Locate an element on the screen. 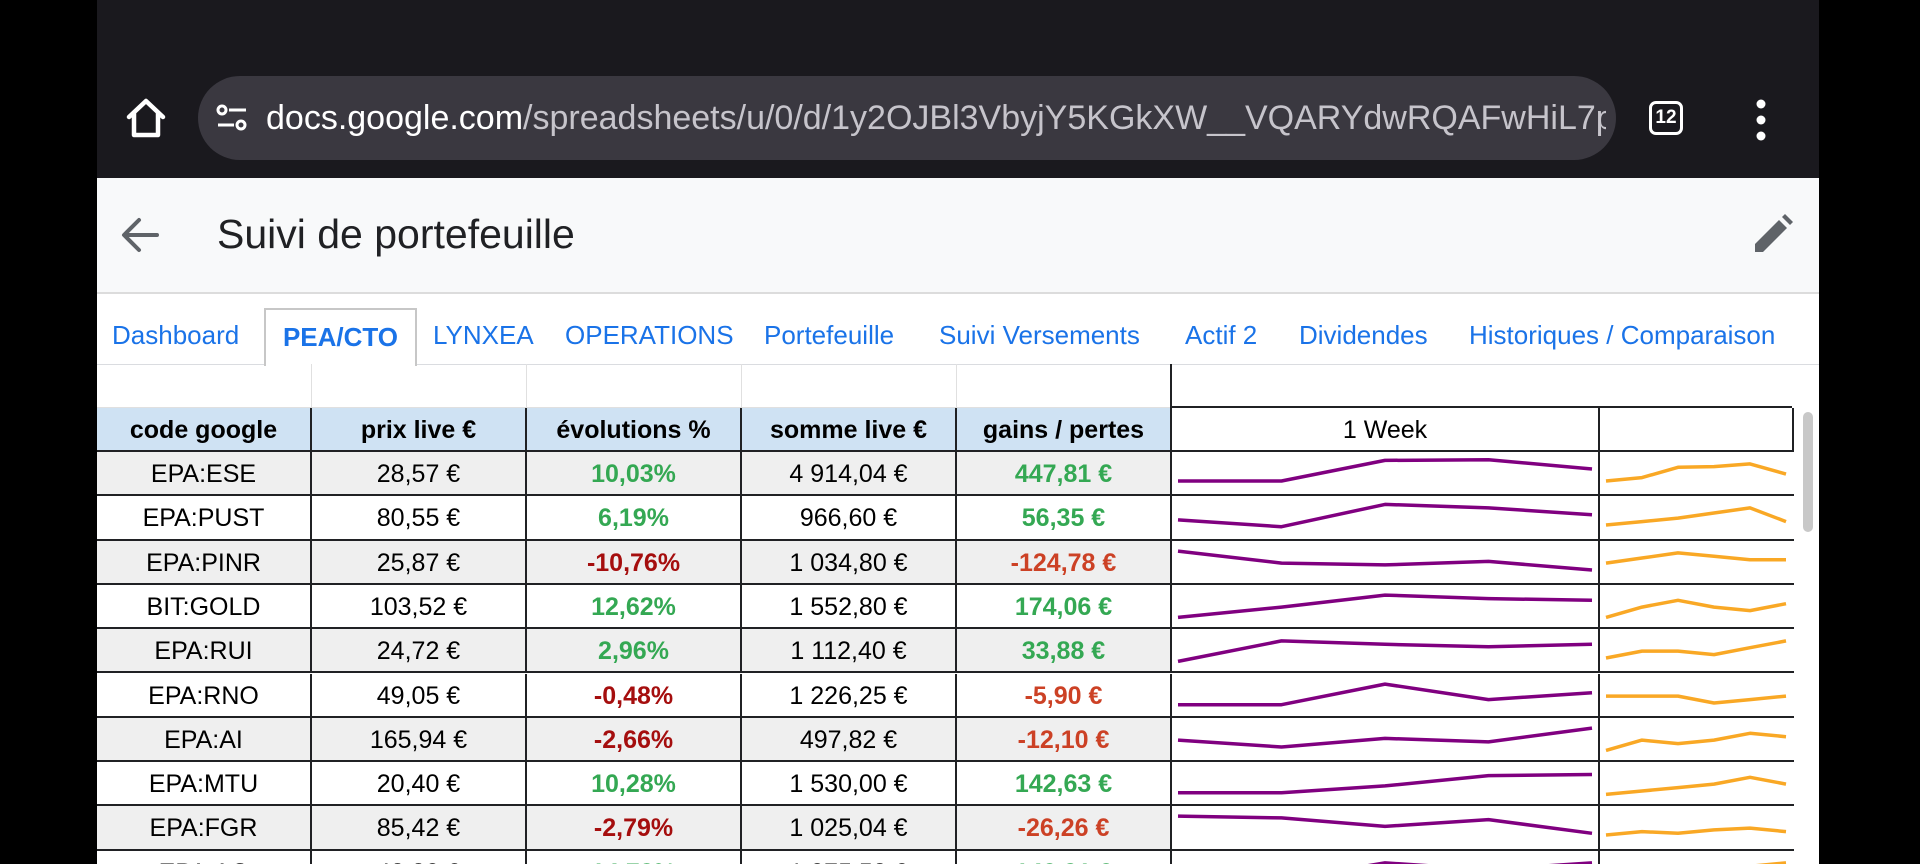  table-cell-gains: 56,35 € is located at coordinates (1064, 518).